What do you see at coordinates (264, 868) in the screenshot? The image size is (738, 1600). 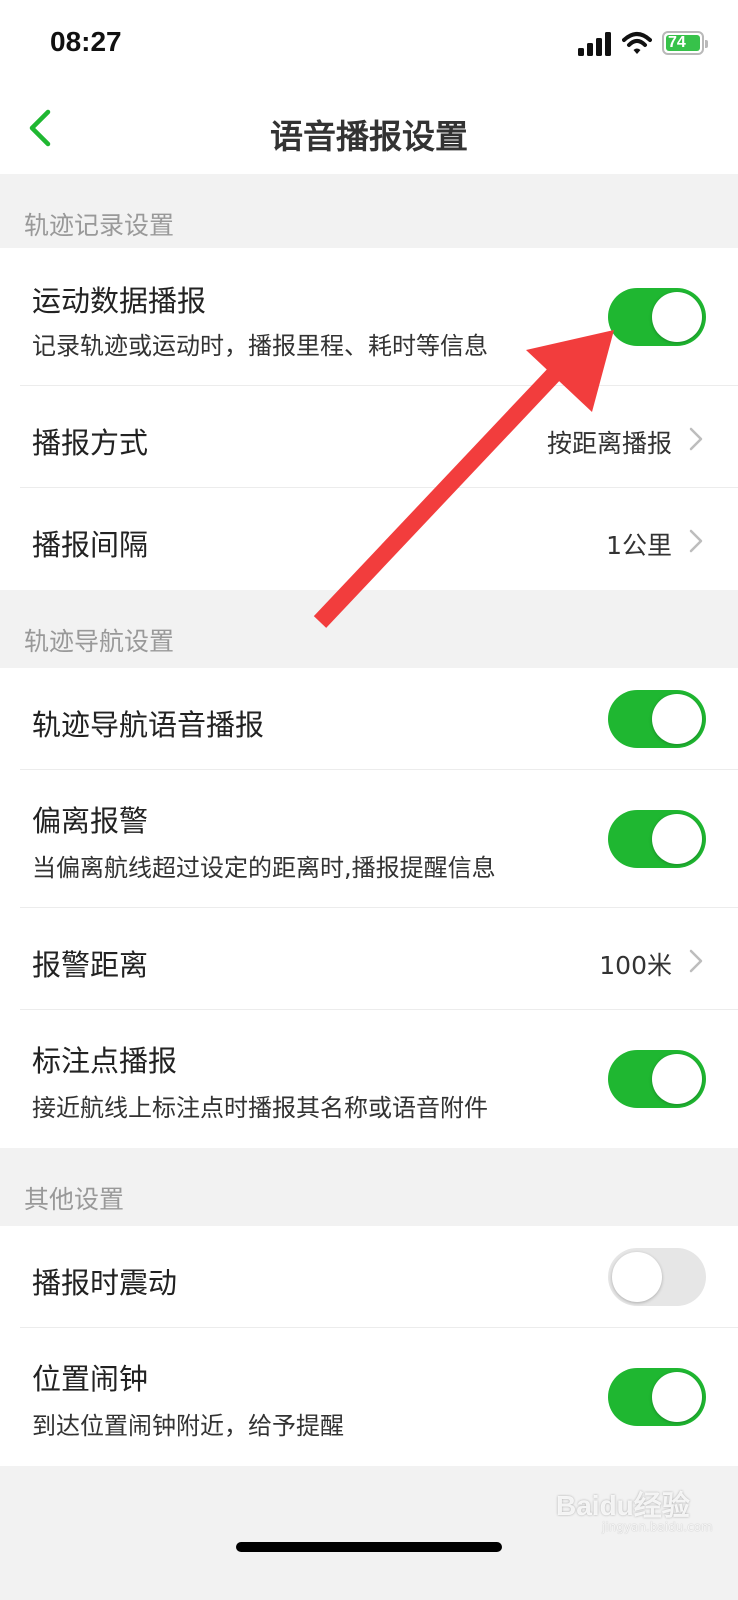 I see `row-subtitle: 当偏离航线超过设定的距离时,播报提醒信息` at bounding box center [264, 868].